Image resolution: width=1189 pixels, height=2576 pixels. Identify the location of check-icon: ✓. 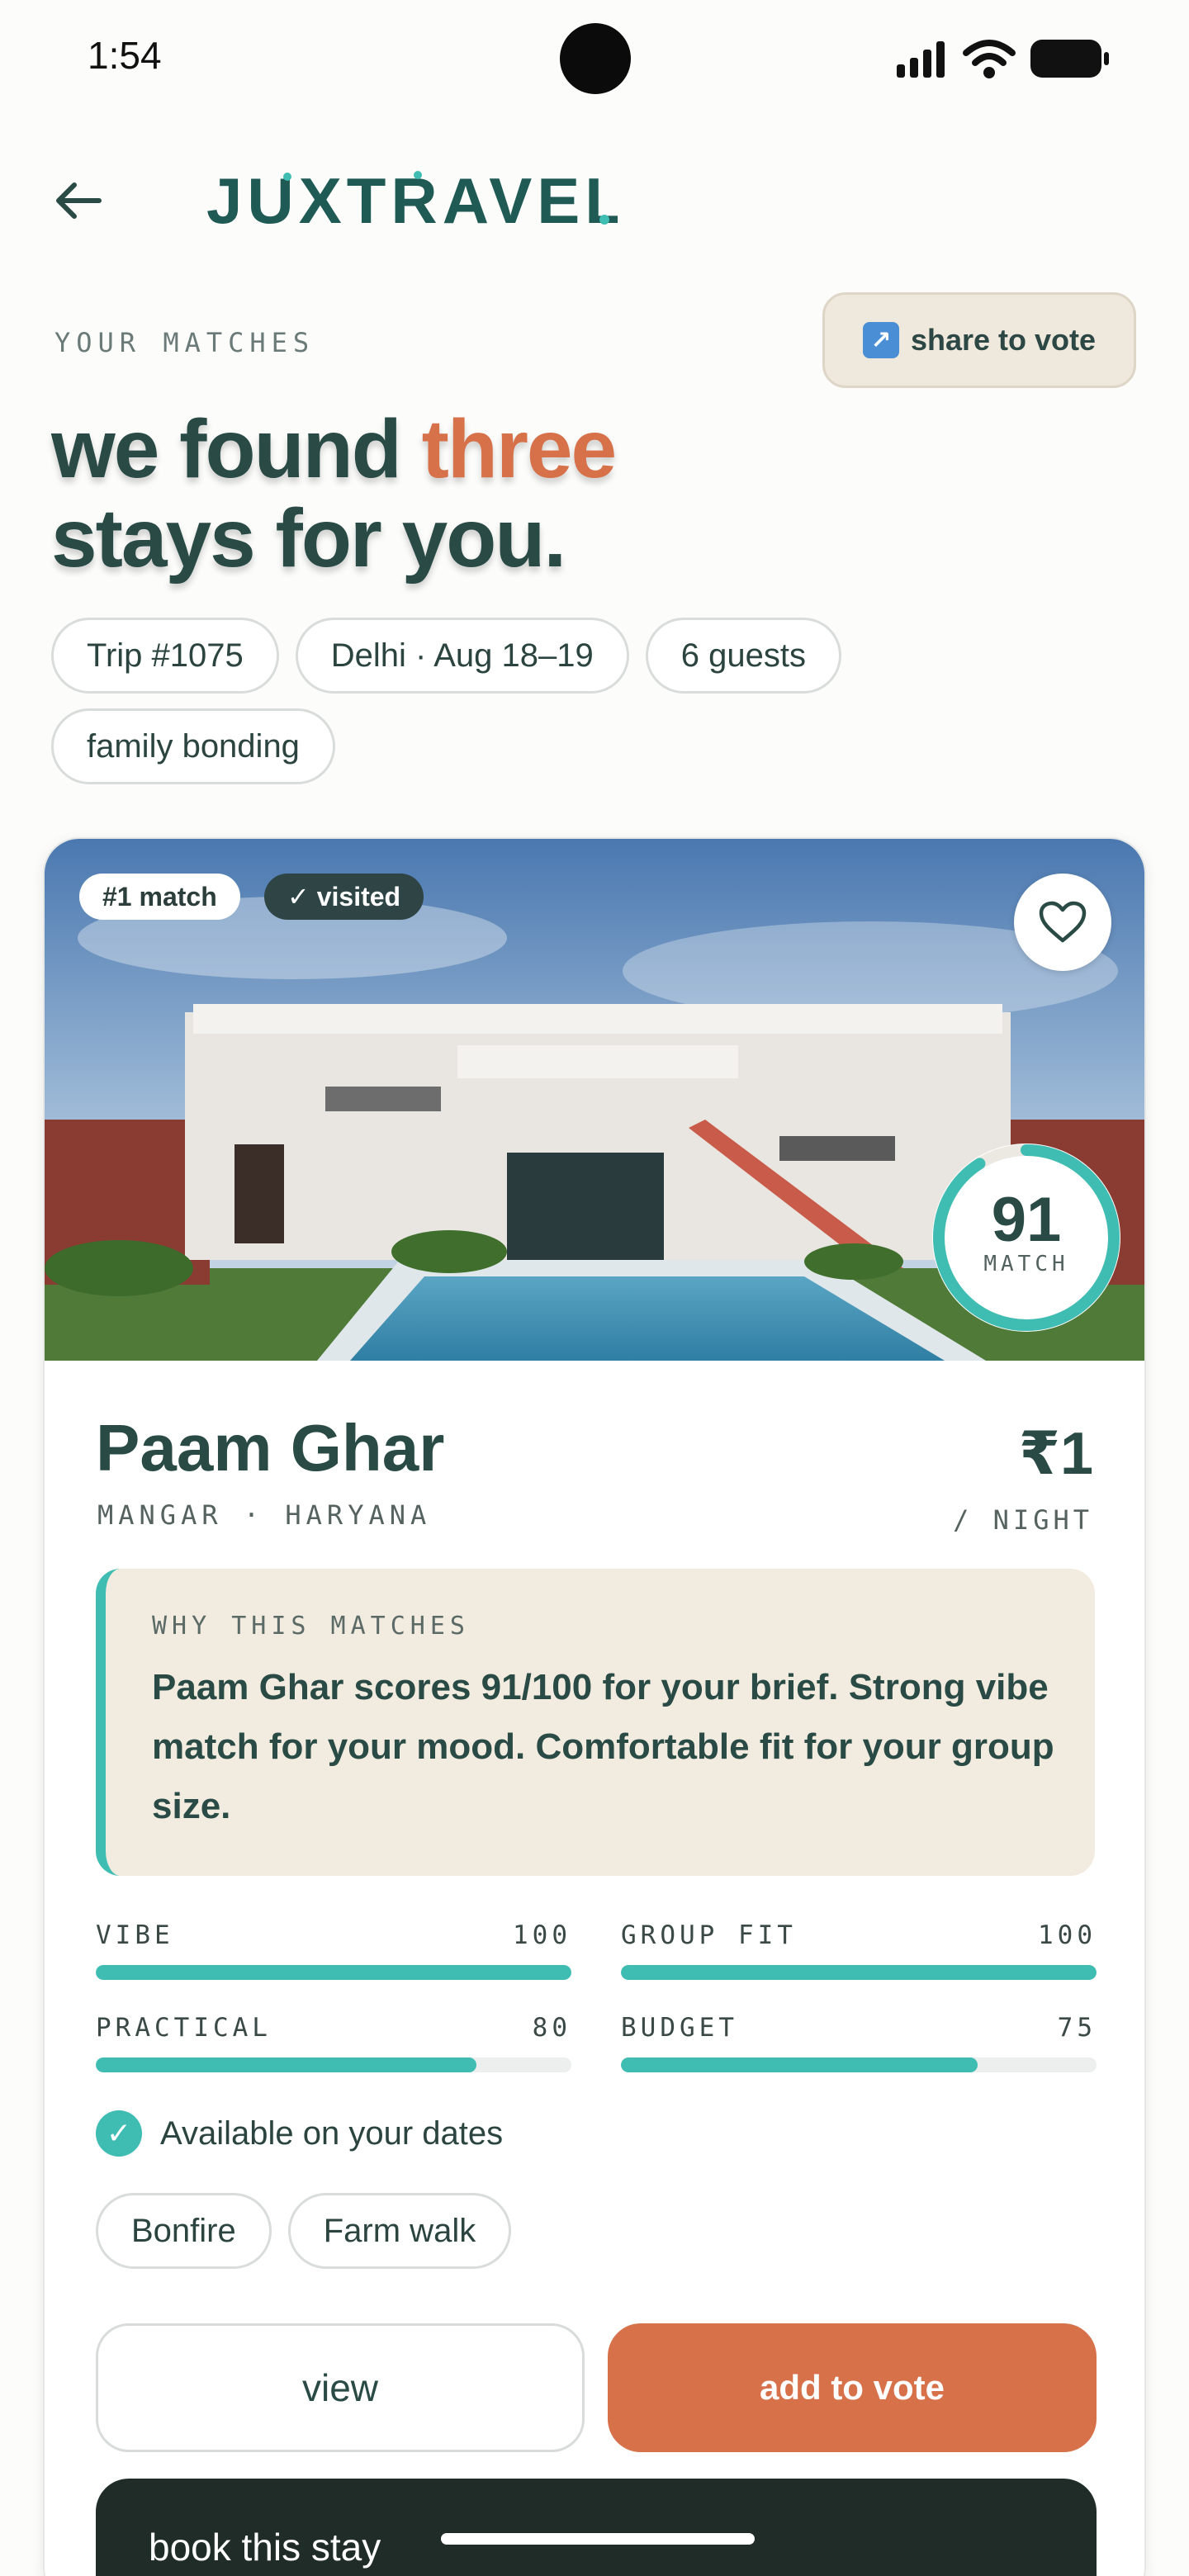
(119, 2133).